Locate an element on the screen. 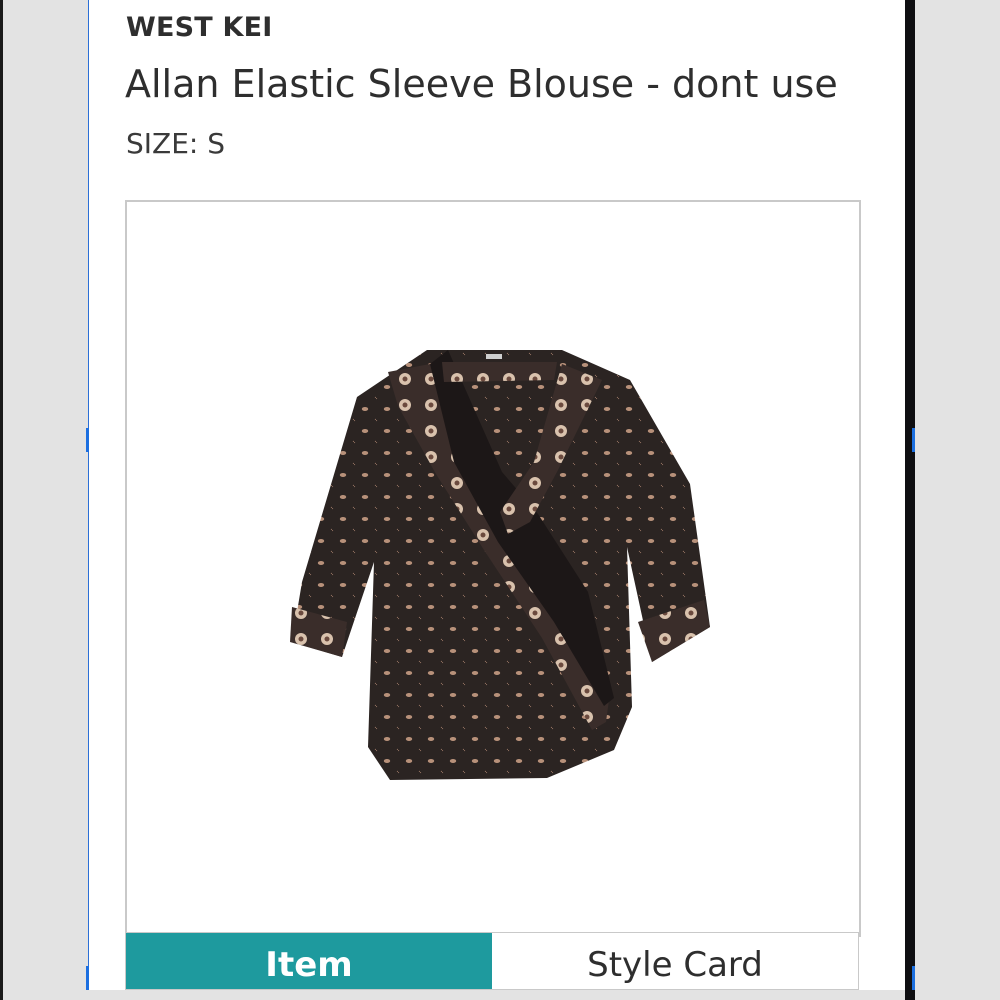 This screenshot has width=1000, height=1000. left-edge-strip is located at coordinates (1, 500).